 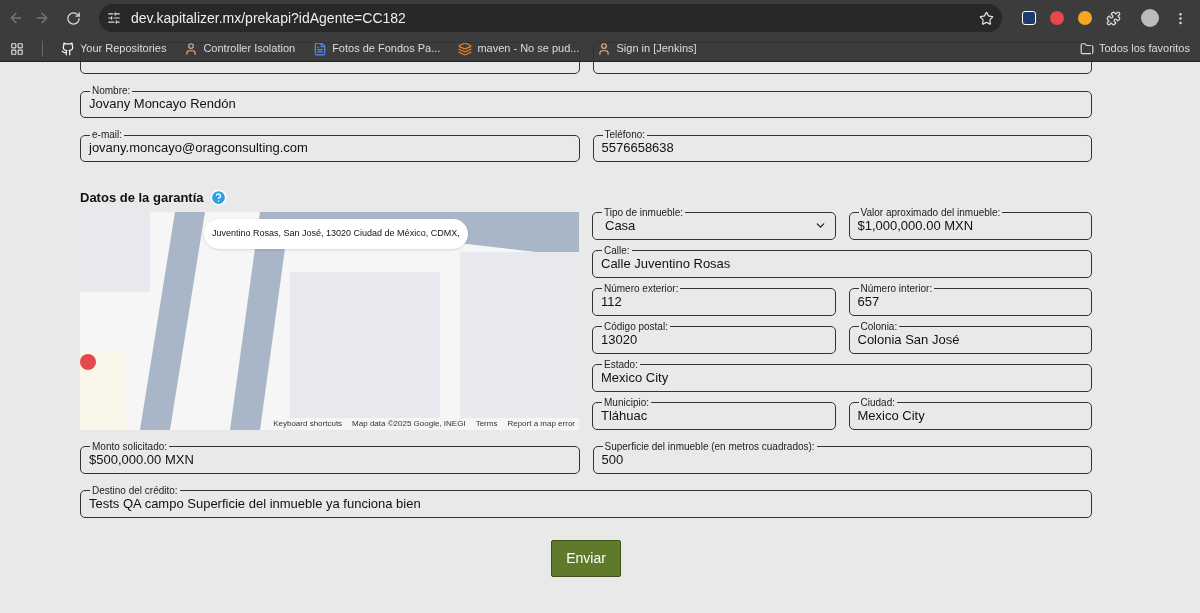 What do you see at coordinates (621, 364) in the screenshot?
I see `field-label: Estado:` at bounding box center [621, 364].